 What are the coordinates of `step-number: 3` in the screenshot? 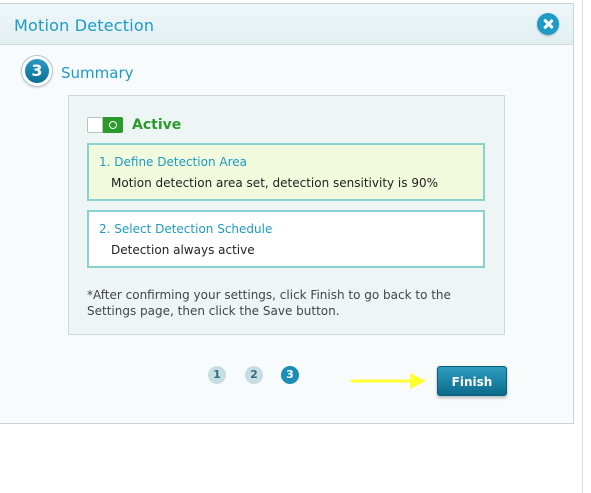 It's located at (37, 71).